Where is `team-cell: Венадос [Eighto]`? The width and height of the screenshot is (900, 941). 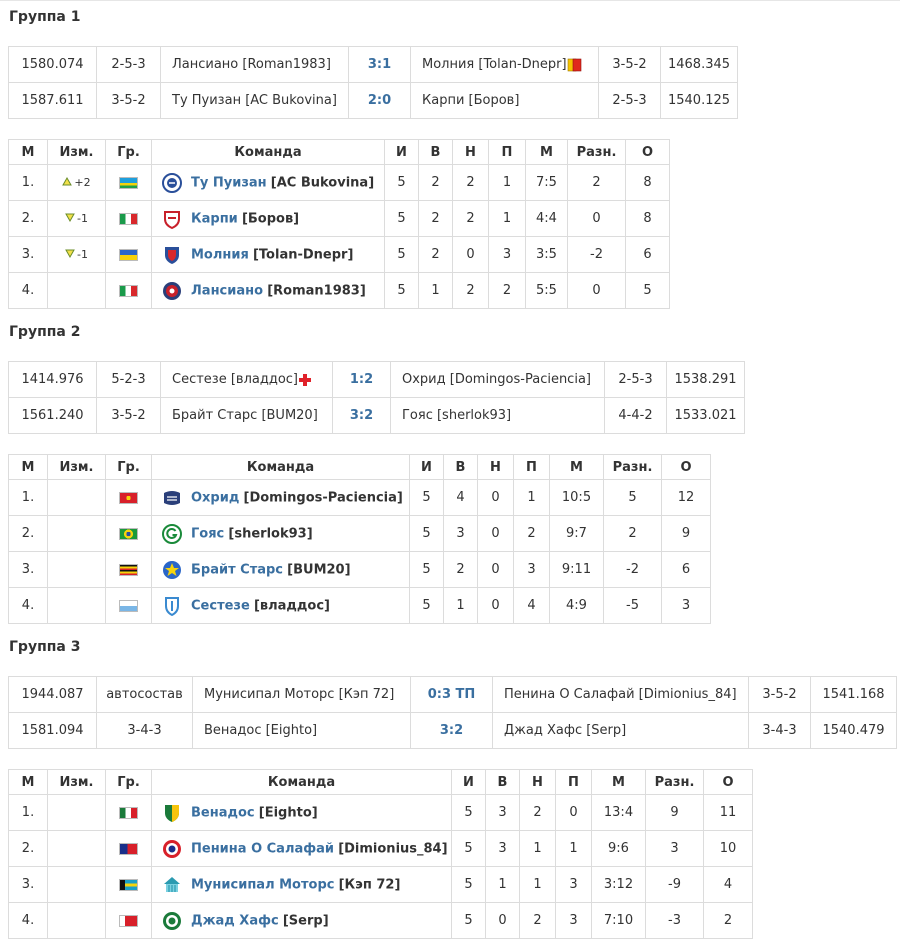
team-cell: Венадос [Eighto] is located at coordinates (301, 812).